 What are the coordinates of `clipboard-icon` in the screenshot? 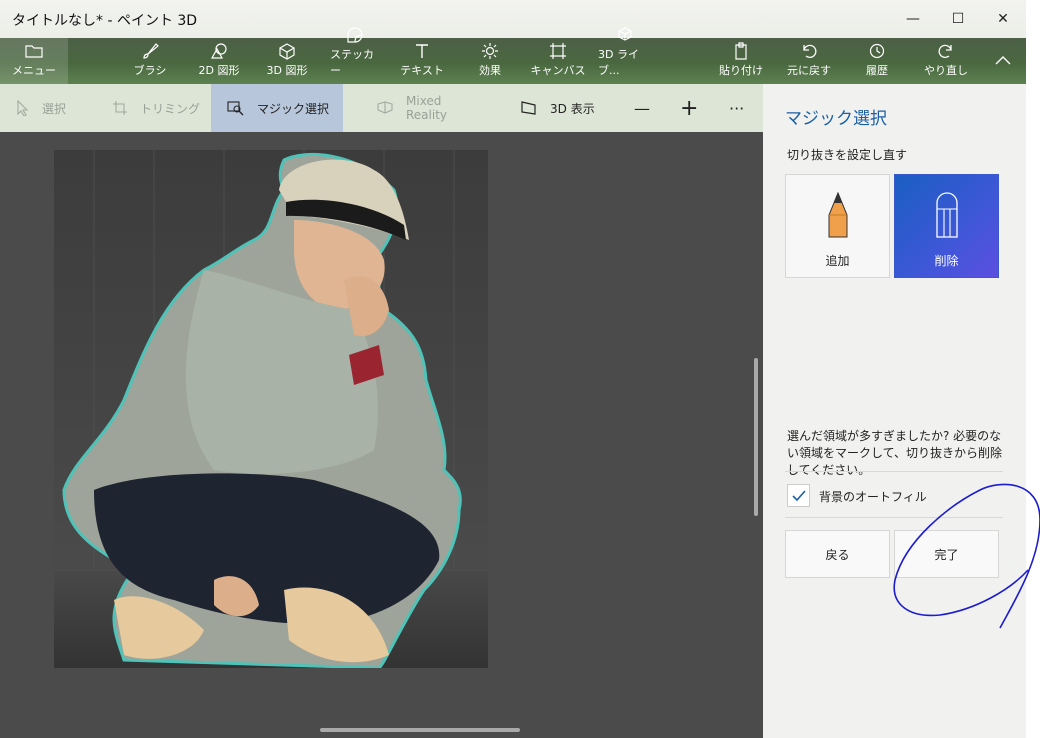 It's located at (741, 51).